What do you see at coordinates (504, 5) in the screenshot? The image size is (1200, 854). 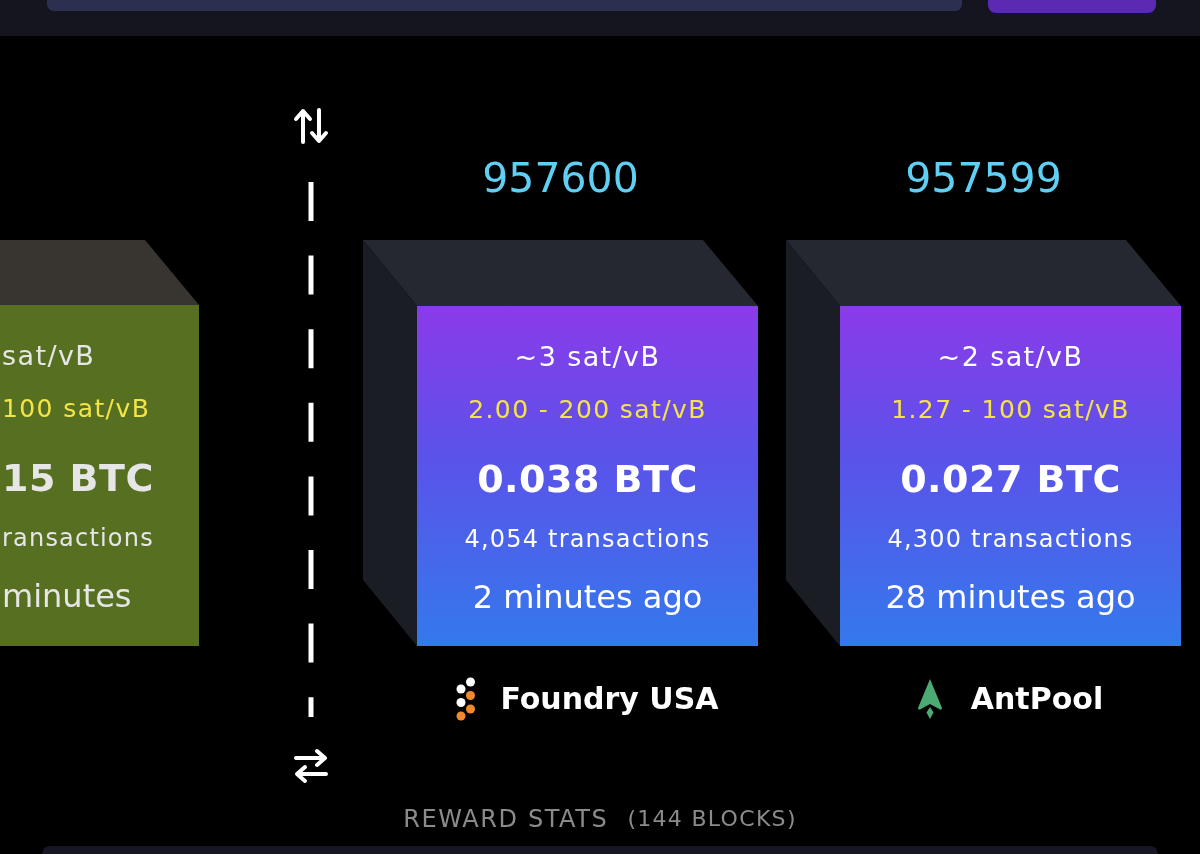 I see `search-field` at bounding box center [504, 5].